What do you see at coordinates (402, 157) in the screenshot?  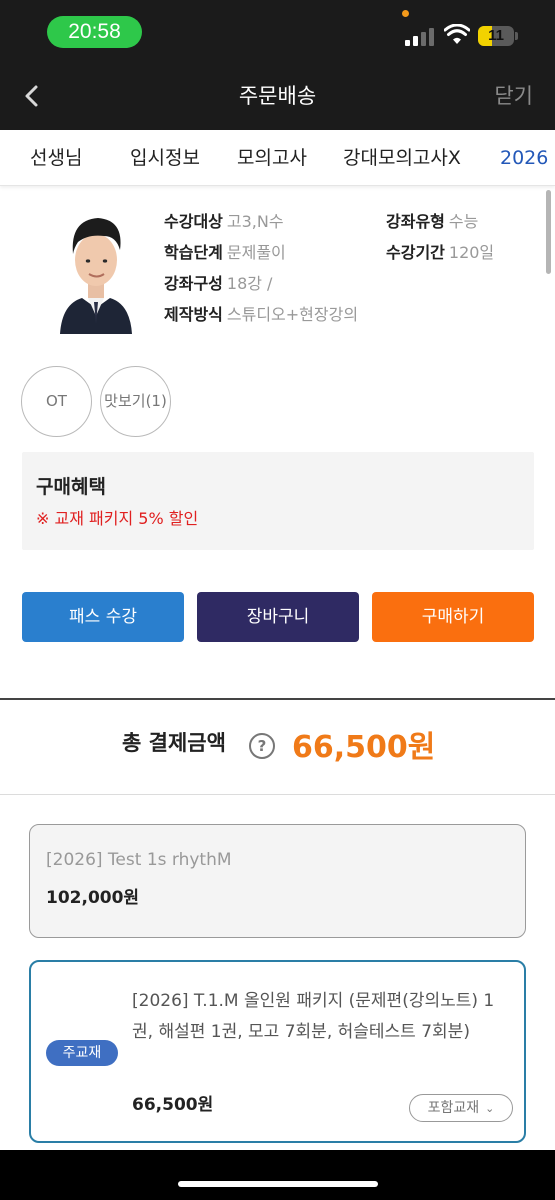 I see `tab-kangdae-mock-exam: 강대모의고사X` at bounding box center [402, 157].